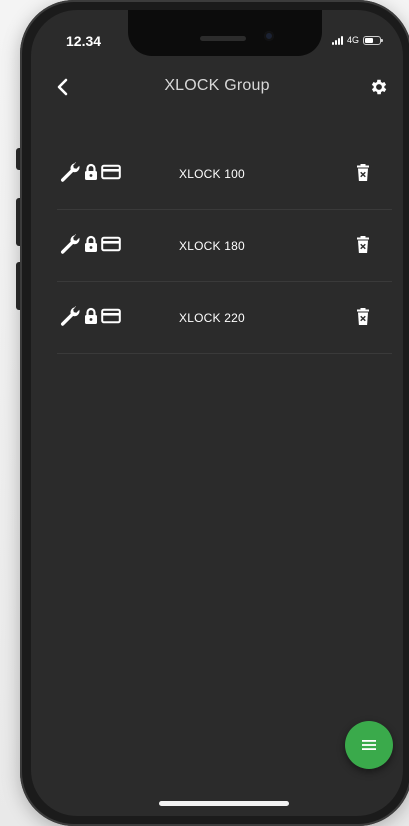  What do you see at coordinates (225, 33) in the screenshot?
I see `phone-notch` at bounding box center [225, 33].